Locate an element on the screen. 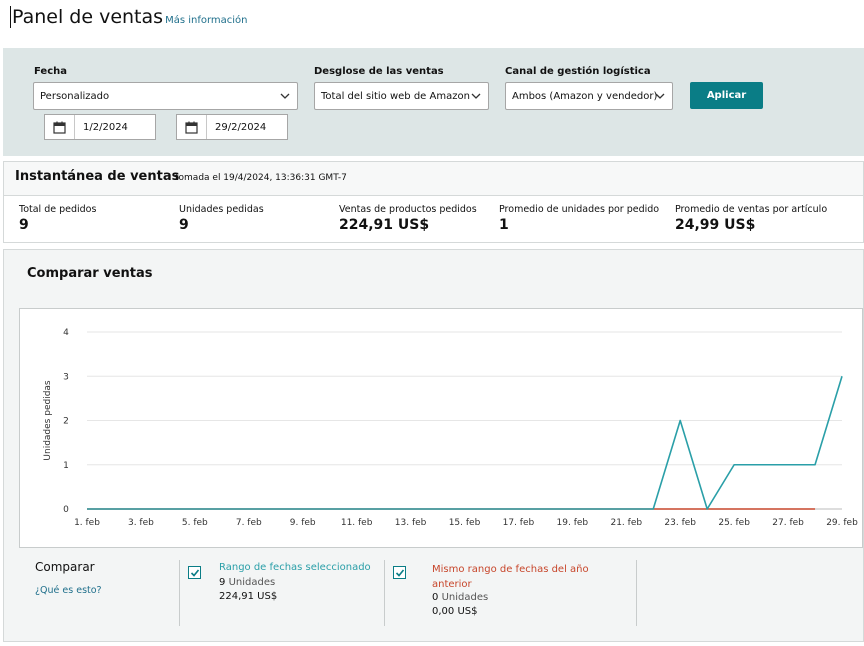 The width and height of the screenshot is (864, 646). breakdown-value: Total del sitio web de Amazon is located at coordinates (395, 96).